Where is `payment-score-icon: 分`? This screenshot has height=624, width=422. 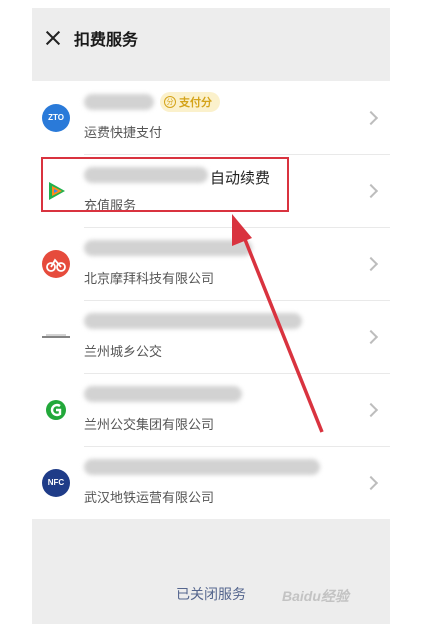 payment-score-icon: 分 is located at coordinates (170, 102).